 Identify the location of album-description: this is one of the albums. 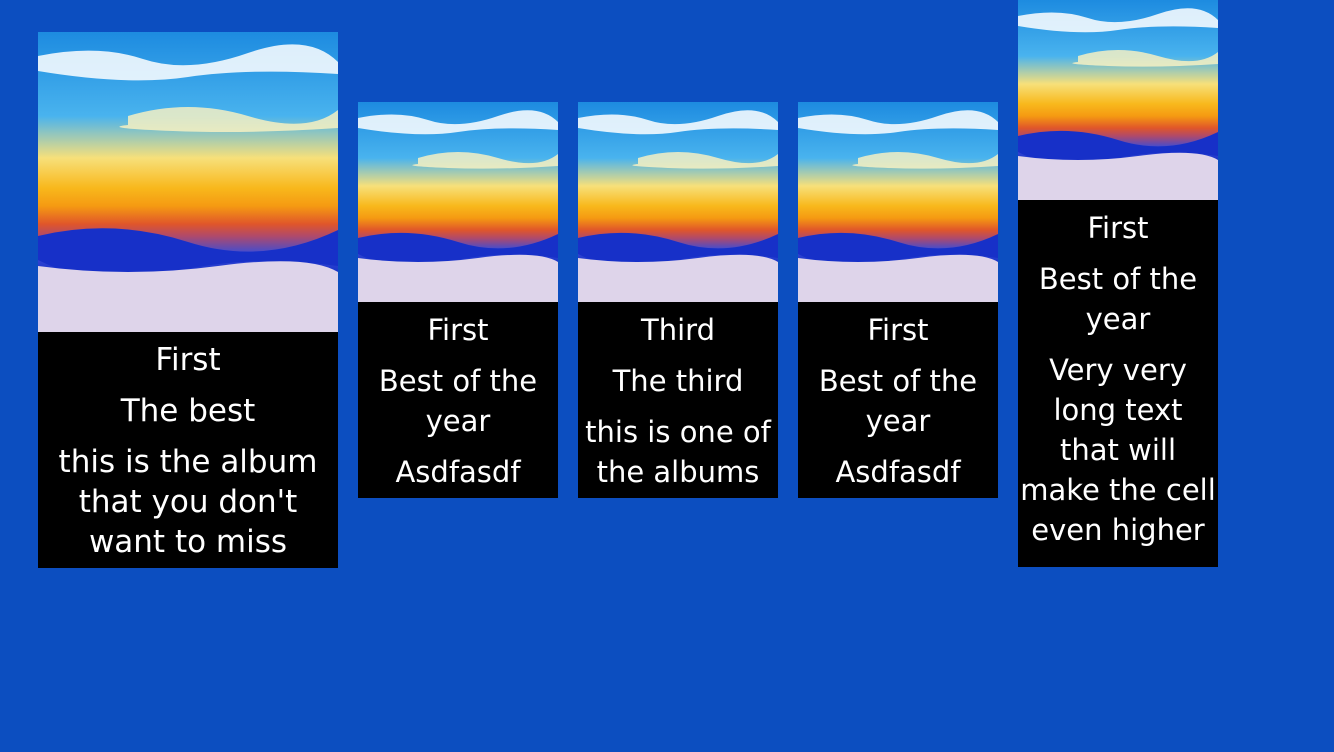
(678, 452).